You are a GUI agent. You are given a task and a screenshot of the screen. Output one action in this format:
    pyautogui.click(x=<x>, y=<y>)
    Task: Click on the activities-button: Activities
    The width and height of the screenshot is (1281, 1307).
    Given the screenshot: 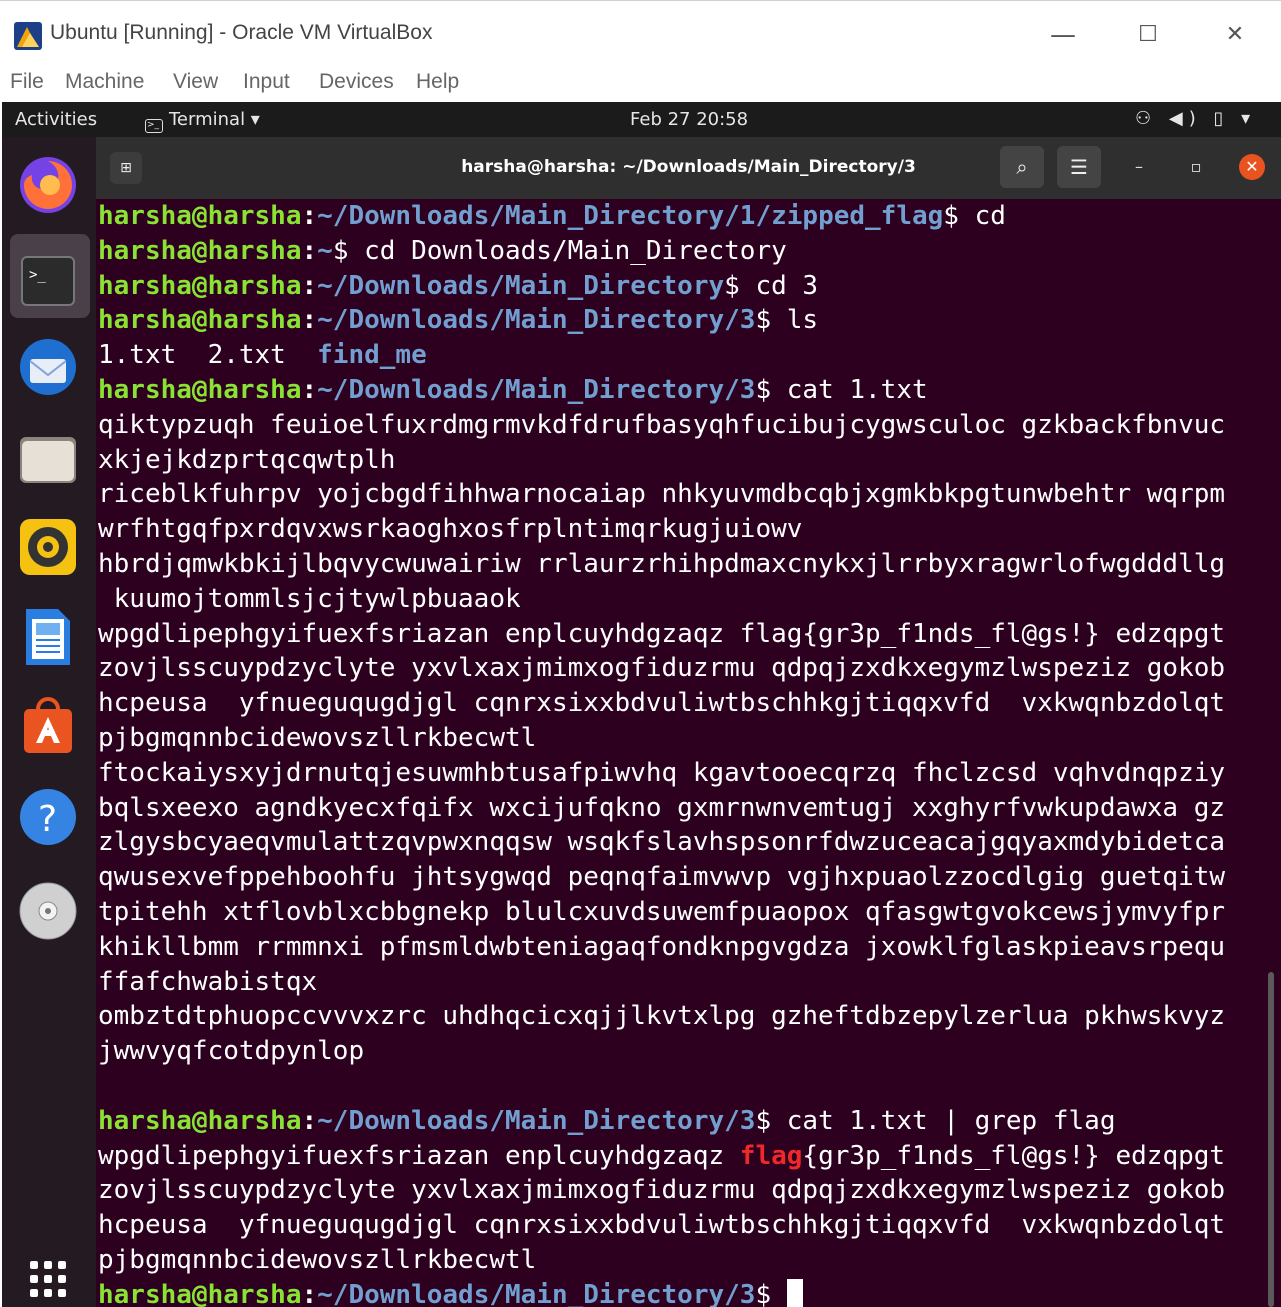 What is the action you would take?
    pyautogui.click(x=56, y=119)
    